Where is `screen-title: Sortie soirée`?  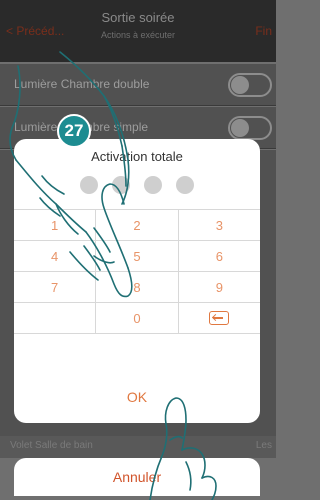
screen-title: Sortie soirée is located at coordinates (138, 17).